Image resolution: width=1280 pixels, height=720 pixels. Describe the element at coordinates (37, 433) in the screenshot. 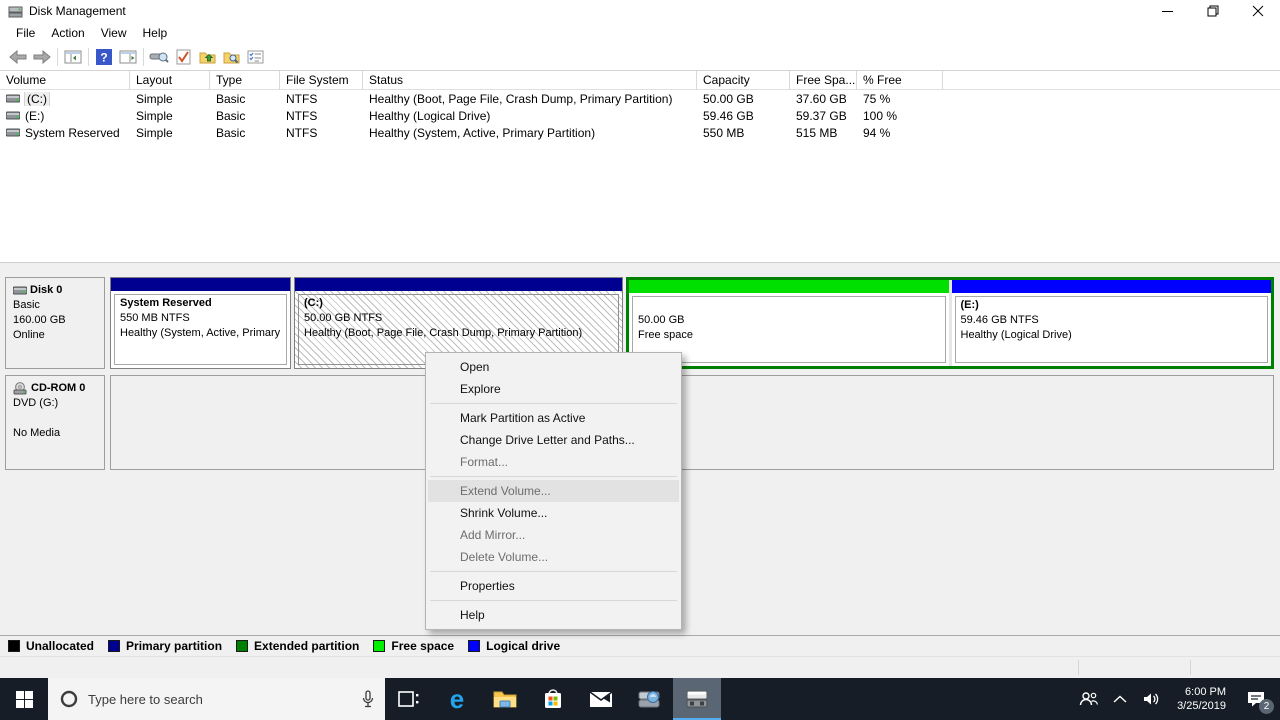

I see `disk-state: No Media` at that location.